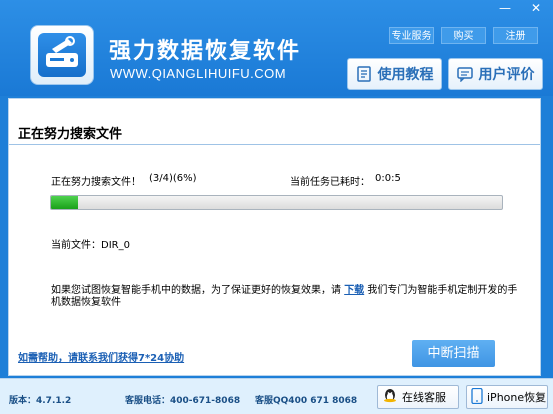 The height and width of the screenshot is (414, 553). I want to click on document-icon, so click(364, 74).